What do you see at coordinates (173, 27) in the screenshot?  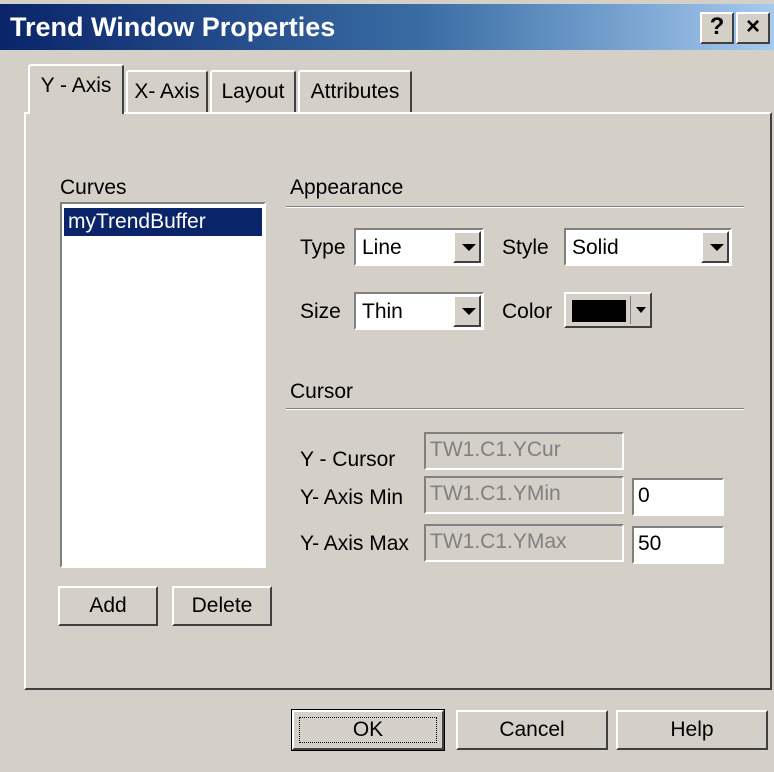 I see `window-title: Trend Window Properties` at bounding box center [173, 27].